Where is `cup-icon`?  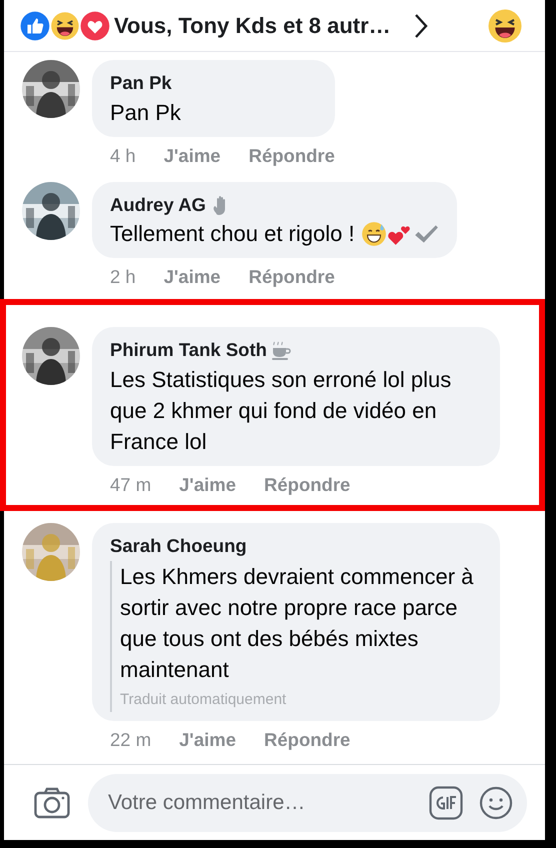
cup-icon is located at coordinates (281, 349).